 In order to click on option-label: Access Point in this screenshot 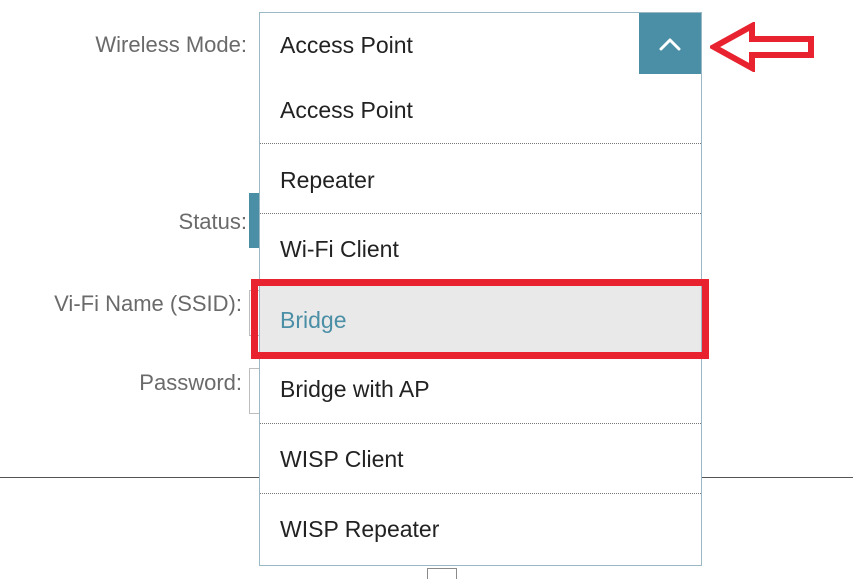, I will do `click(346, 110)`.